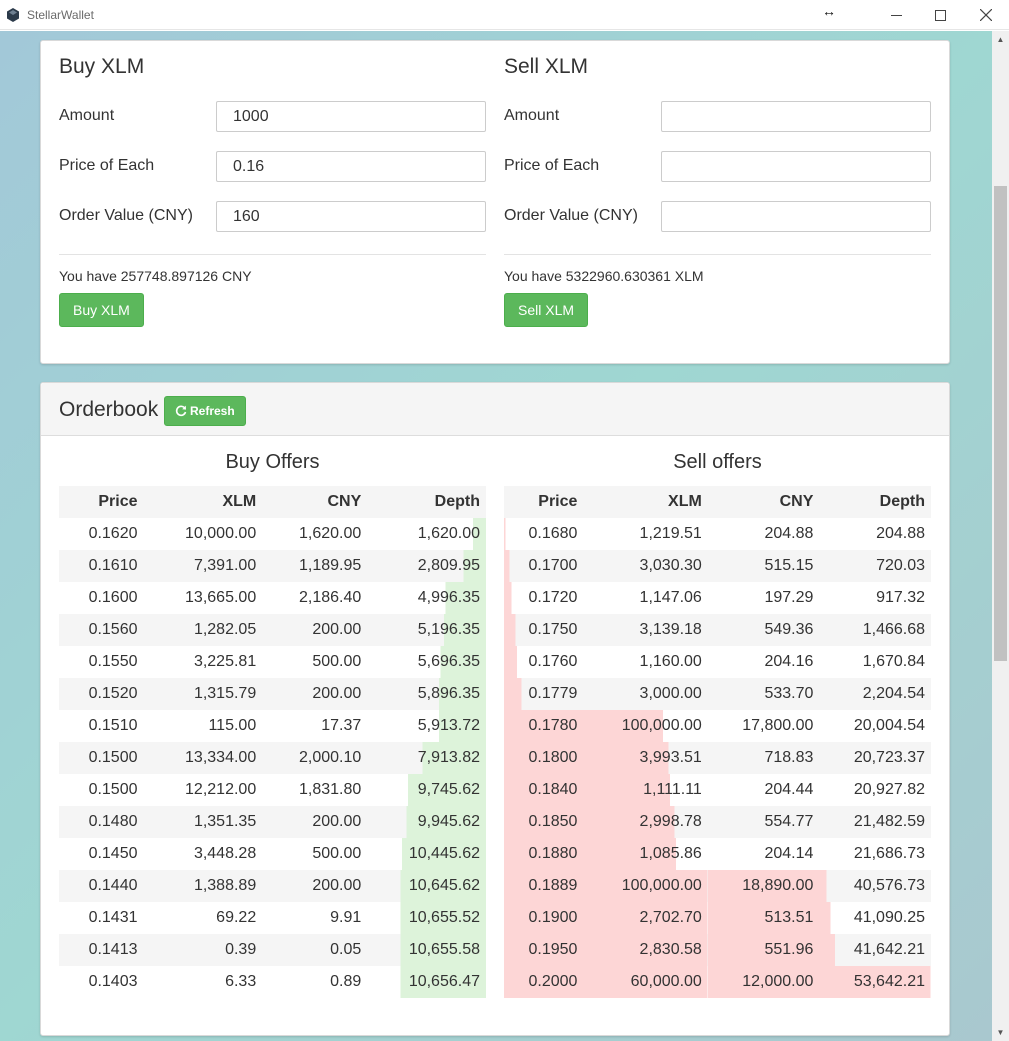  Describe the element at coordinates (546, 310) in the screenshot. I see `sell-xlm-button: Sell XLM` at that location.